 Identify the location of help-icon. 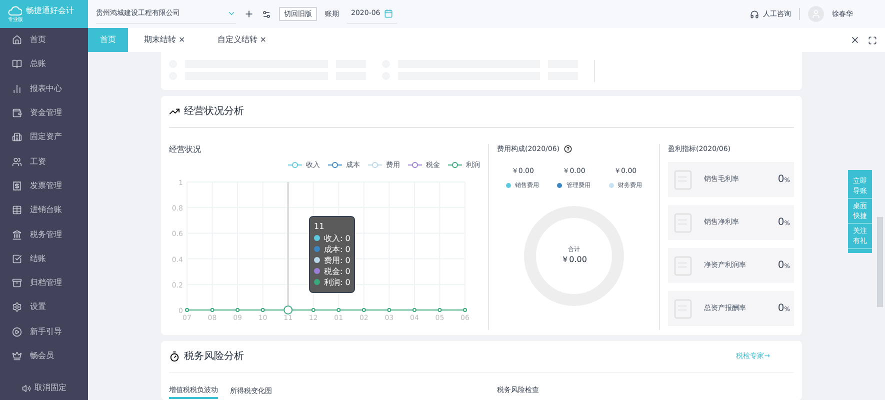
(568, 148).